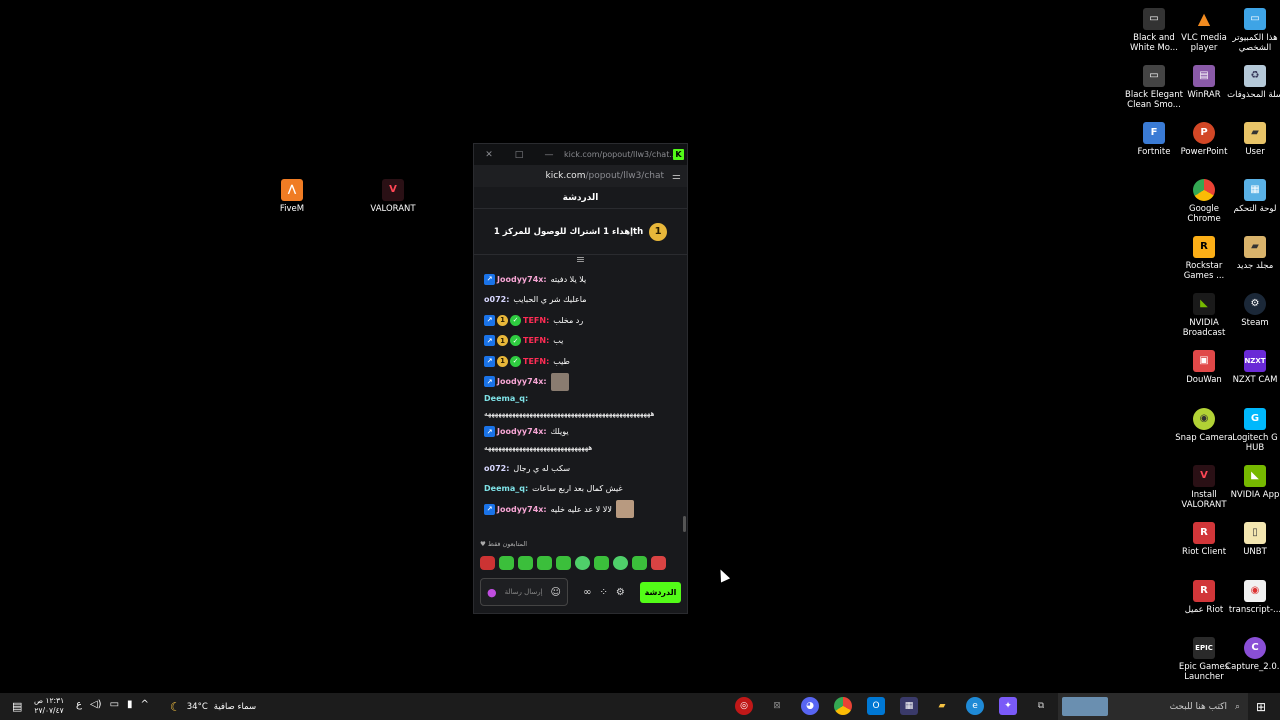  I want to click on copilot-app-icon: ✦, so click(1008, 706).